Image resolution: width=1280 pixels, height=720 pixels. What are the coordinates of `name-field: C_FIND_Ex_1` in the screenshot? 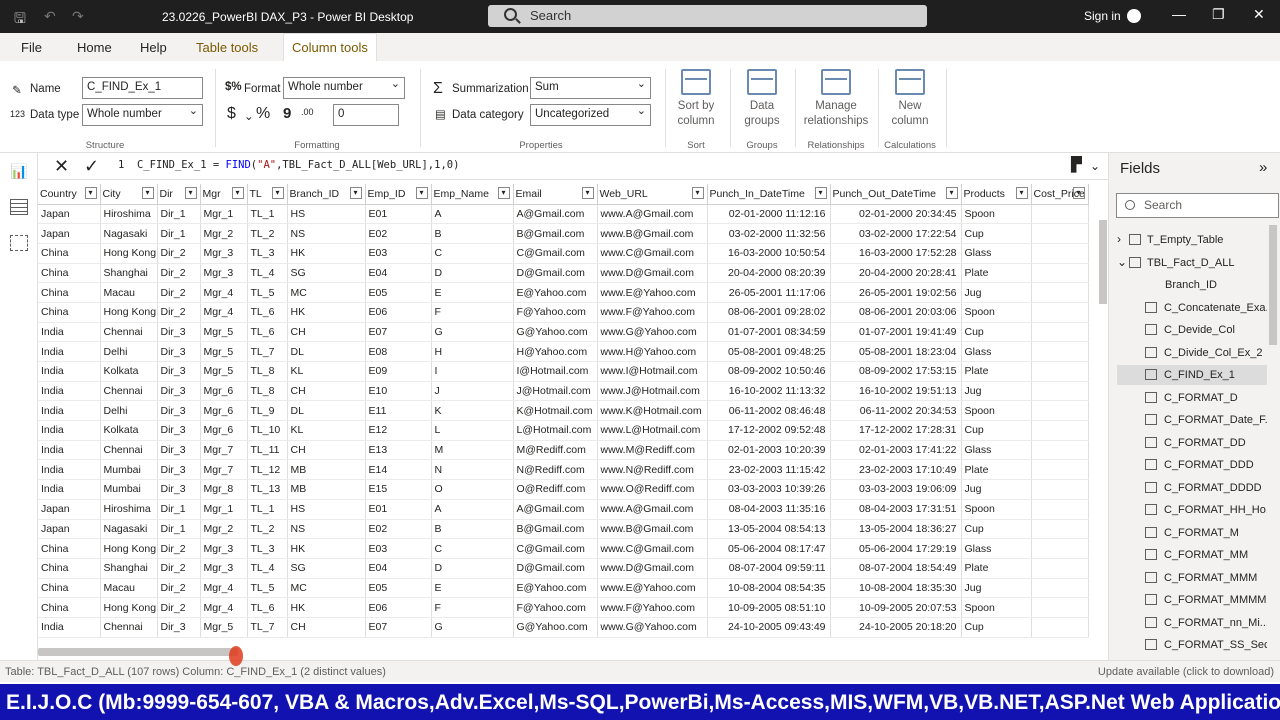 It's located at (142, 88).